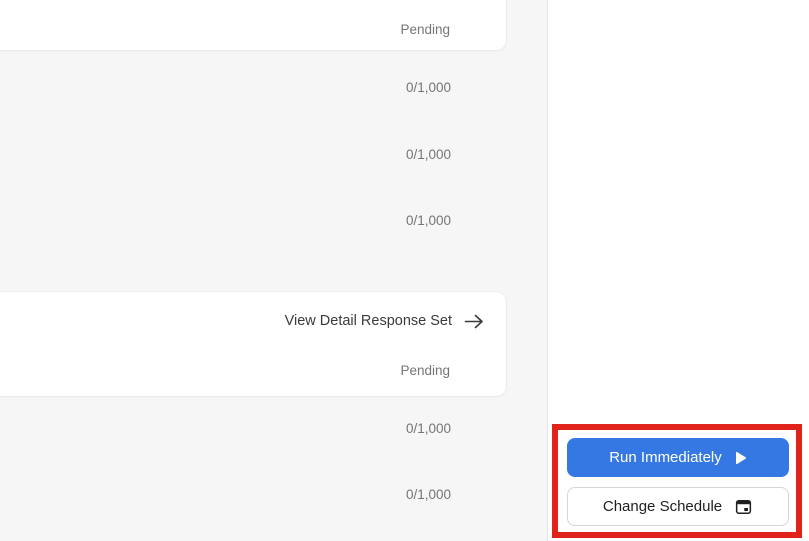 The height and width of the screenshot is (541, 809). Describe the element at coordinates (368, 321) in the screenshot. I see `view-detail-response-set-label: View Detail Response Set` at that location.